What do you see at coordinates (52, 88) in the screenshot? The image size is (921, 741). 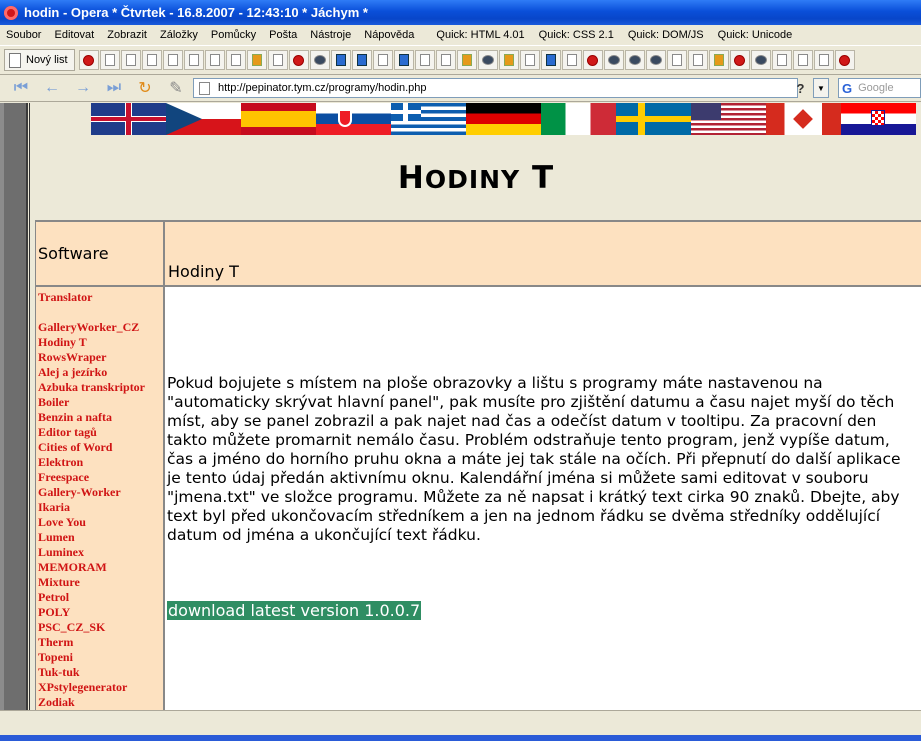 I see `back-arrow-icon: ←` at bounding box center [52, 88].